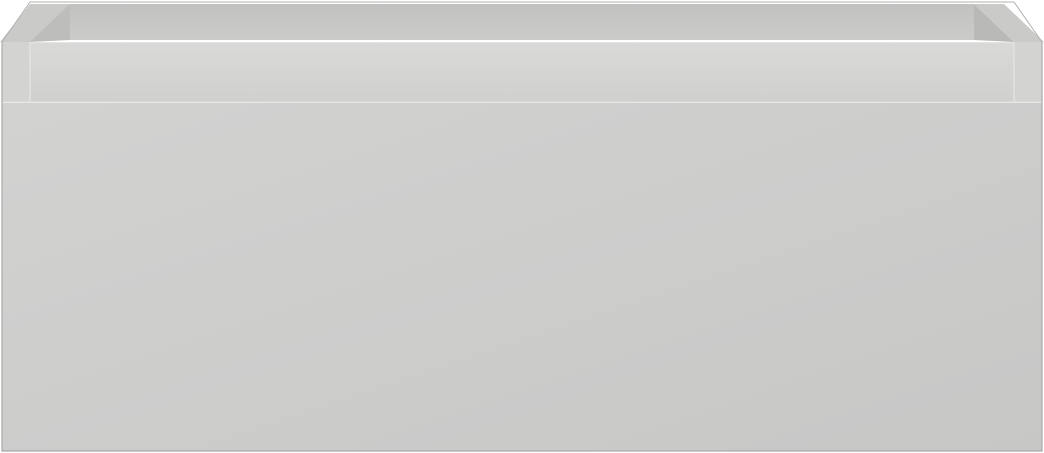 The image size is (1044, 453). Describe the element at coordinates (522, 72) in the screenshot. I see `drawer-rim` at that location.